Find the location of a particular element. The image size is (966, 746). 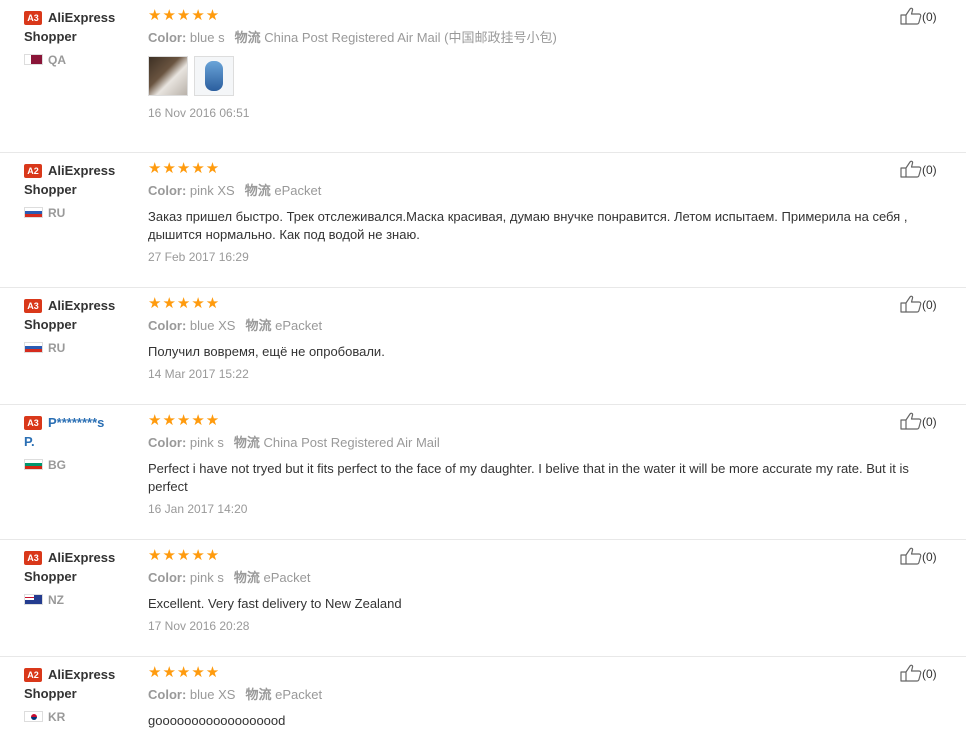

reviewer-info: A2 AliExpress Shopper RU is located at coordinates (83, 190).